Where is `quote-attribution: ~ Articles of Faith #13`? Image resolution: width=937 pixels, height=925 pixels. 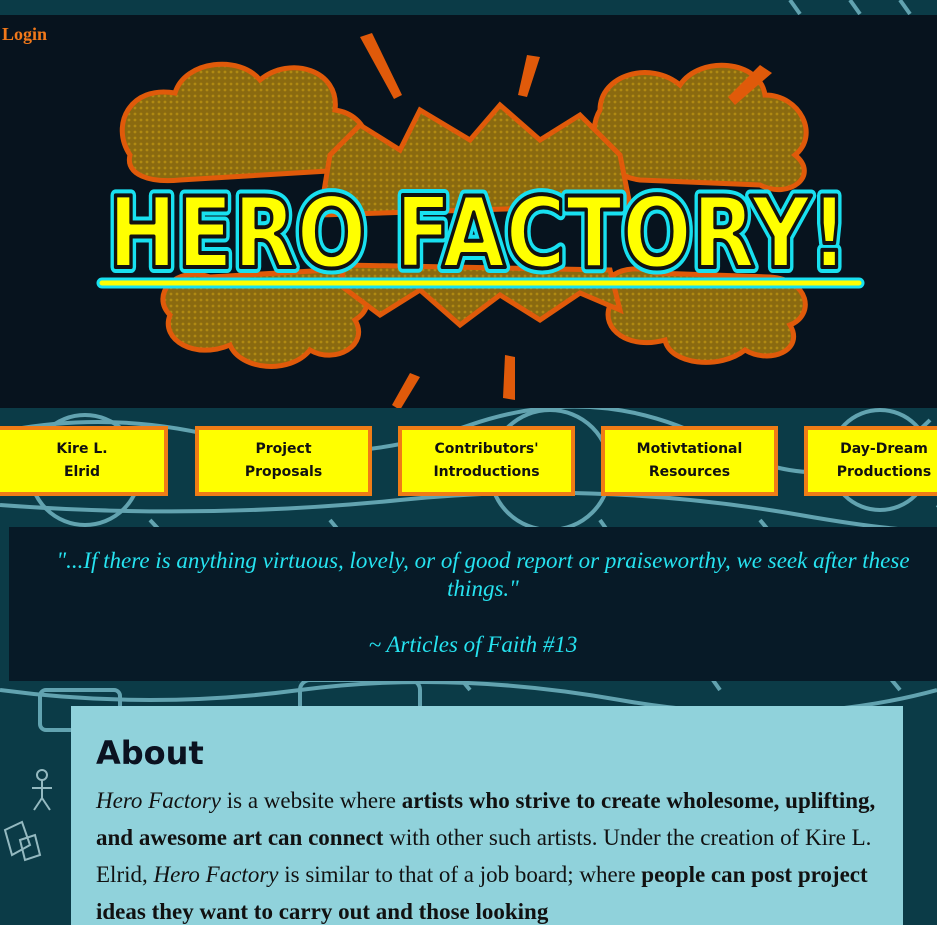
quote-attribution: ~ Articles of Faith #13 is located at coordinates (473, 644).